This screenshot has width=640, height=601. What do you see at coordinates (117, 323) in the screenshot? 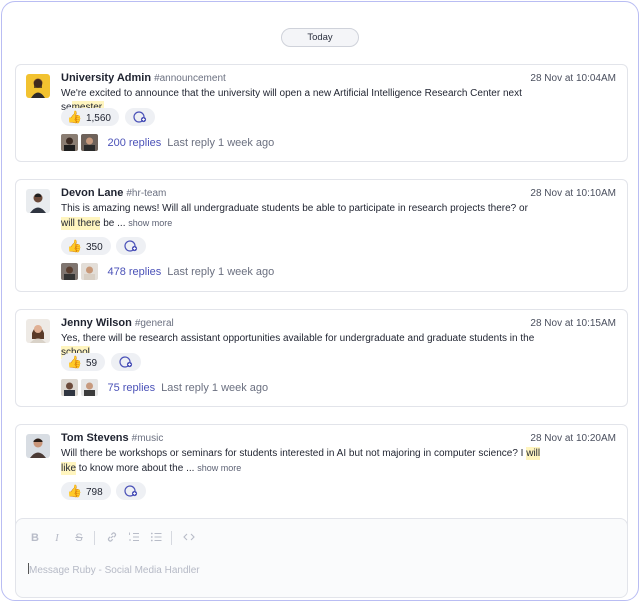
I see `author-name: Jenny Wilson #general` at bounding box center [117, 323].